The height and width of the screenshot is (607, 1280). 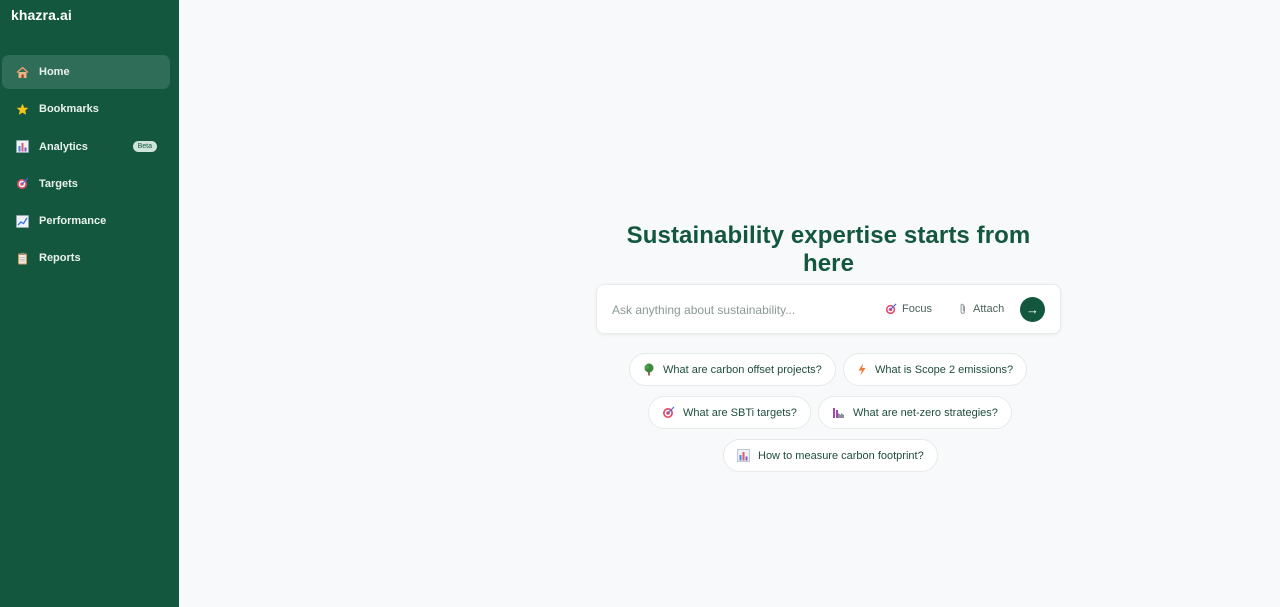 What do you see at coordinates (63, 146) in the screenshot?
I see `sidebar-item-label: Analytics` at bounding box center [63, 146].